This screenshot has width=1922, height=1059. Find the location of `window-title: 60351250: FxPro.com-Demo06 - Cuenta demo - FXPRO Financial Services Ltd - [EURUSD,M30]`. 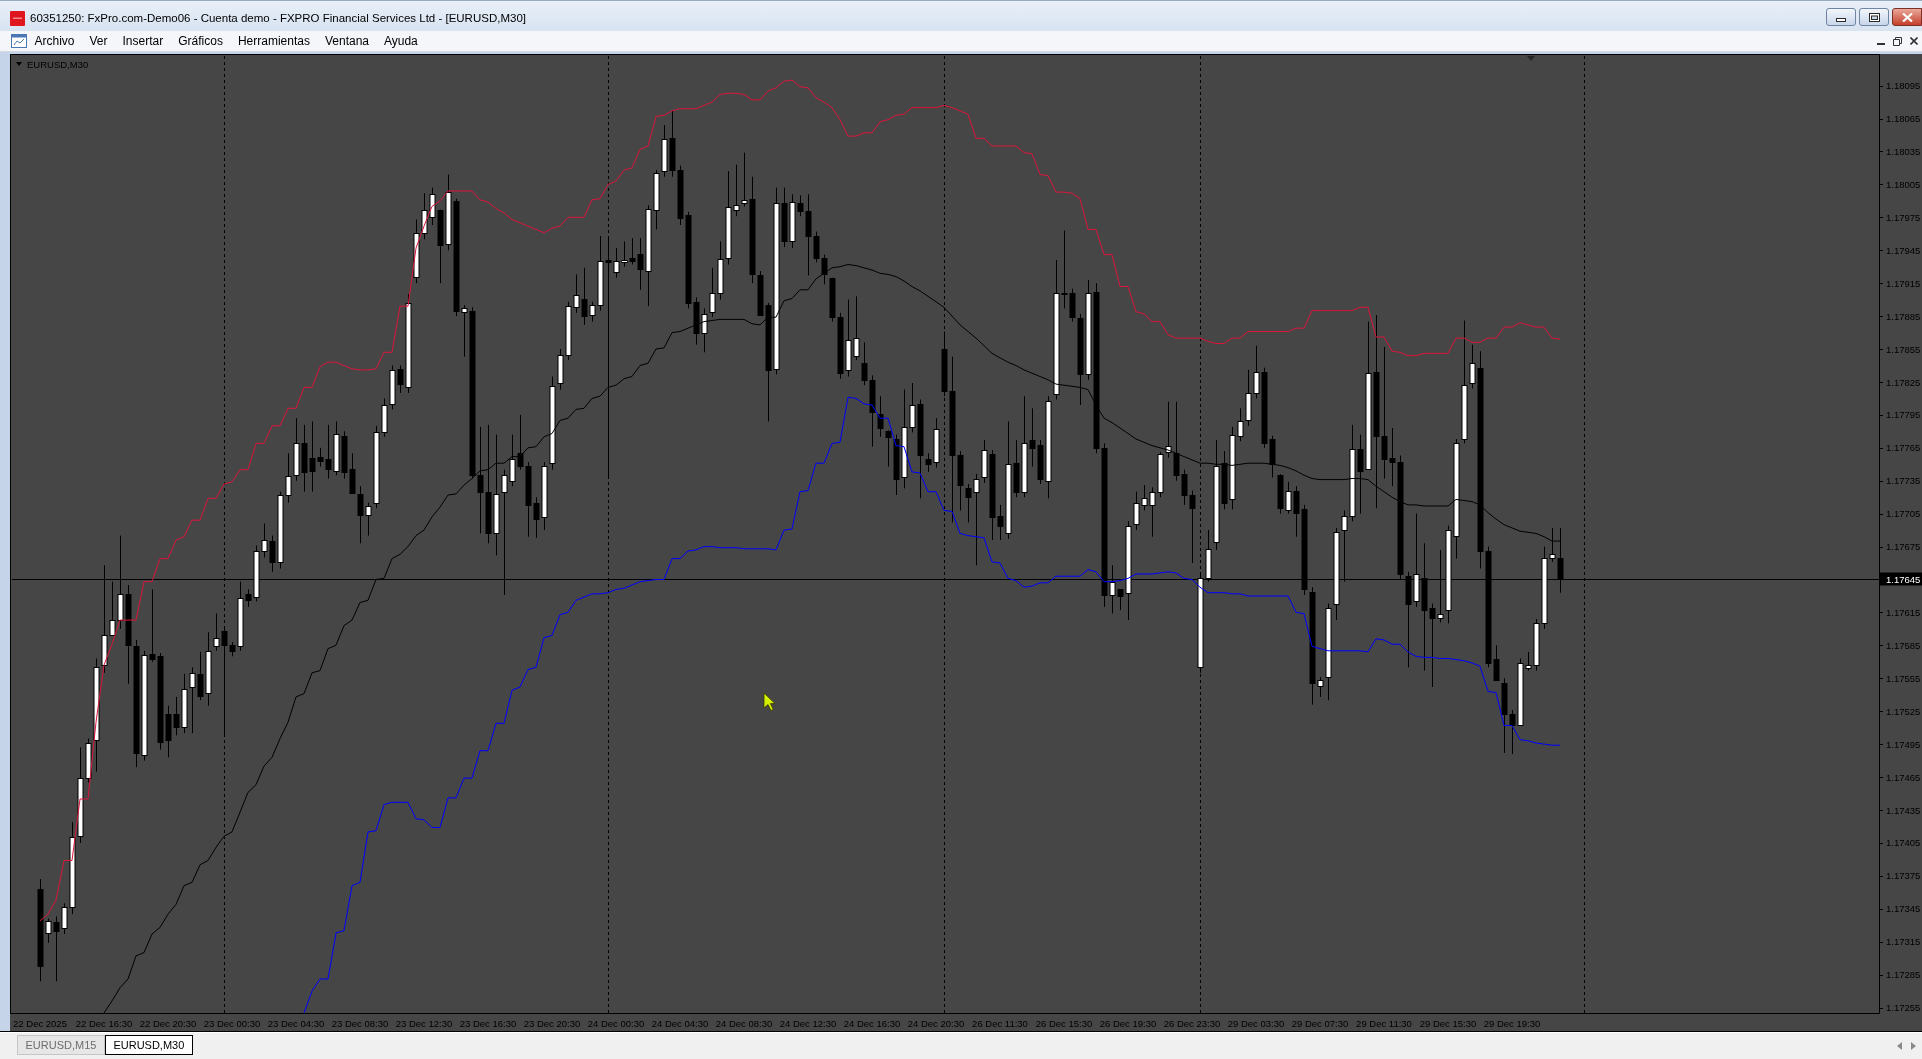

window-title: 60351250: FxPro.com-Demo06 - Cuenta demo - FXPRO Financial Services Ltd - [EURUSD,M30] is located at coordinates (278, 18).